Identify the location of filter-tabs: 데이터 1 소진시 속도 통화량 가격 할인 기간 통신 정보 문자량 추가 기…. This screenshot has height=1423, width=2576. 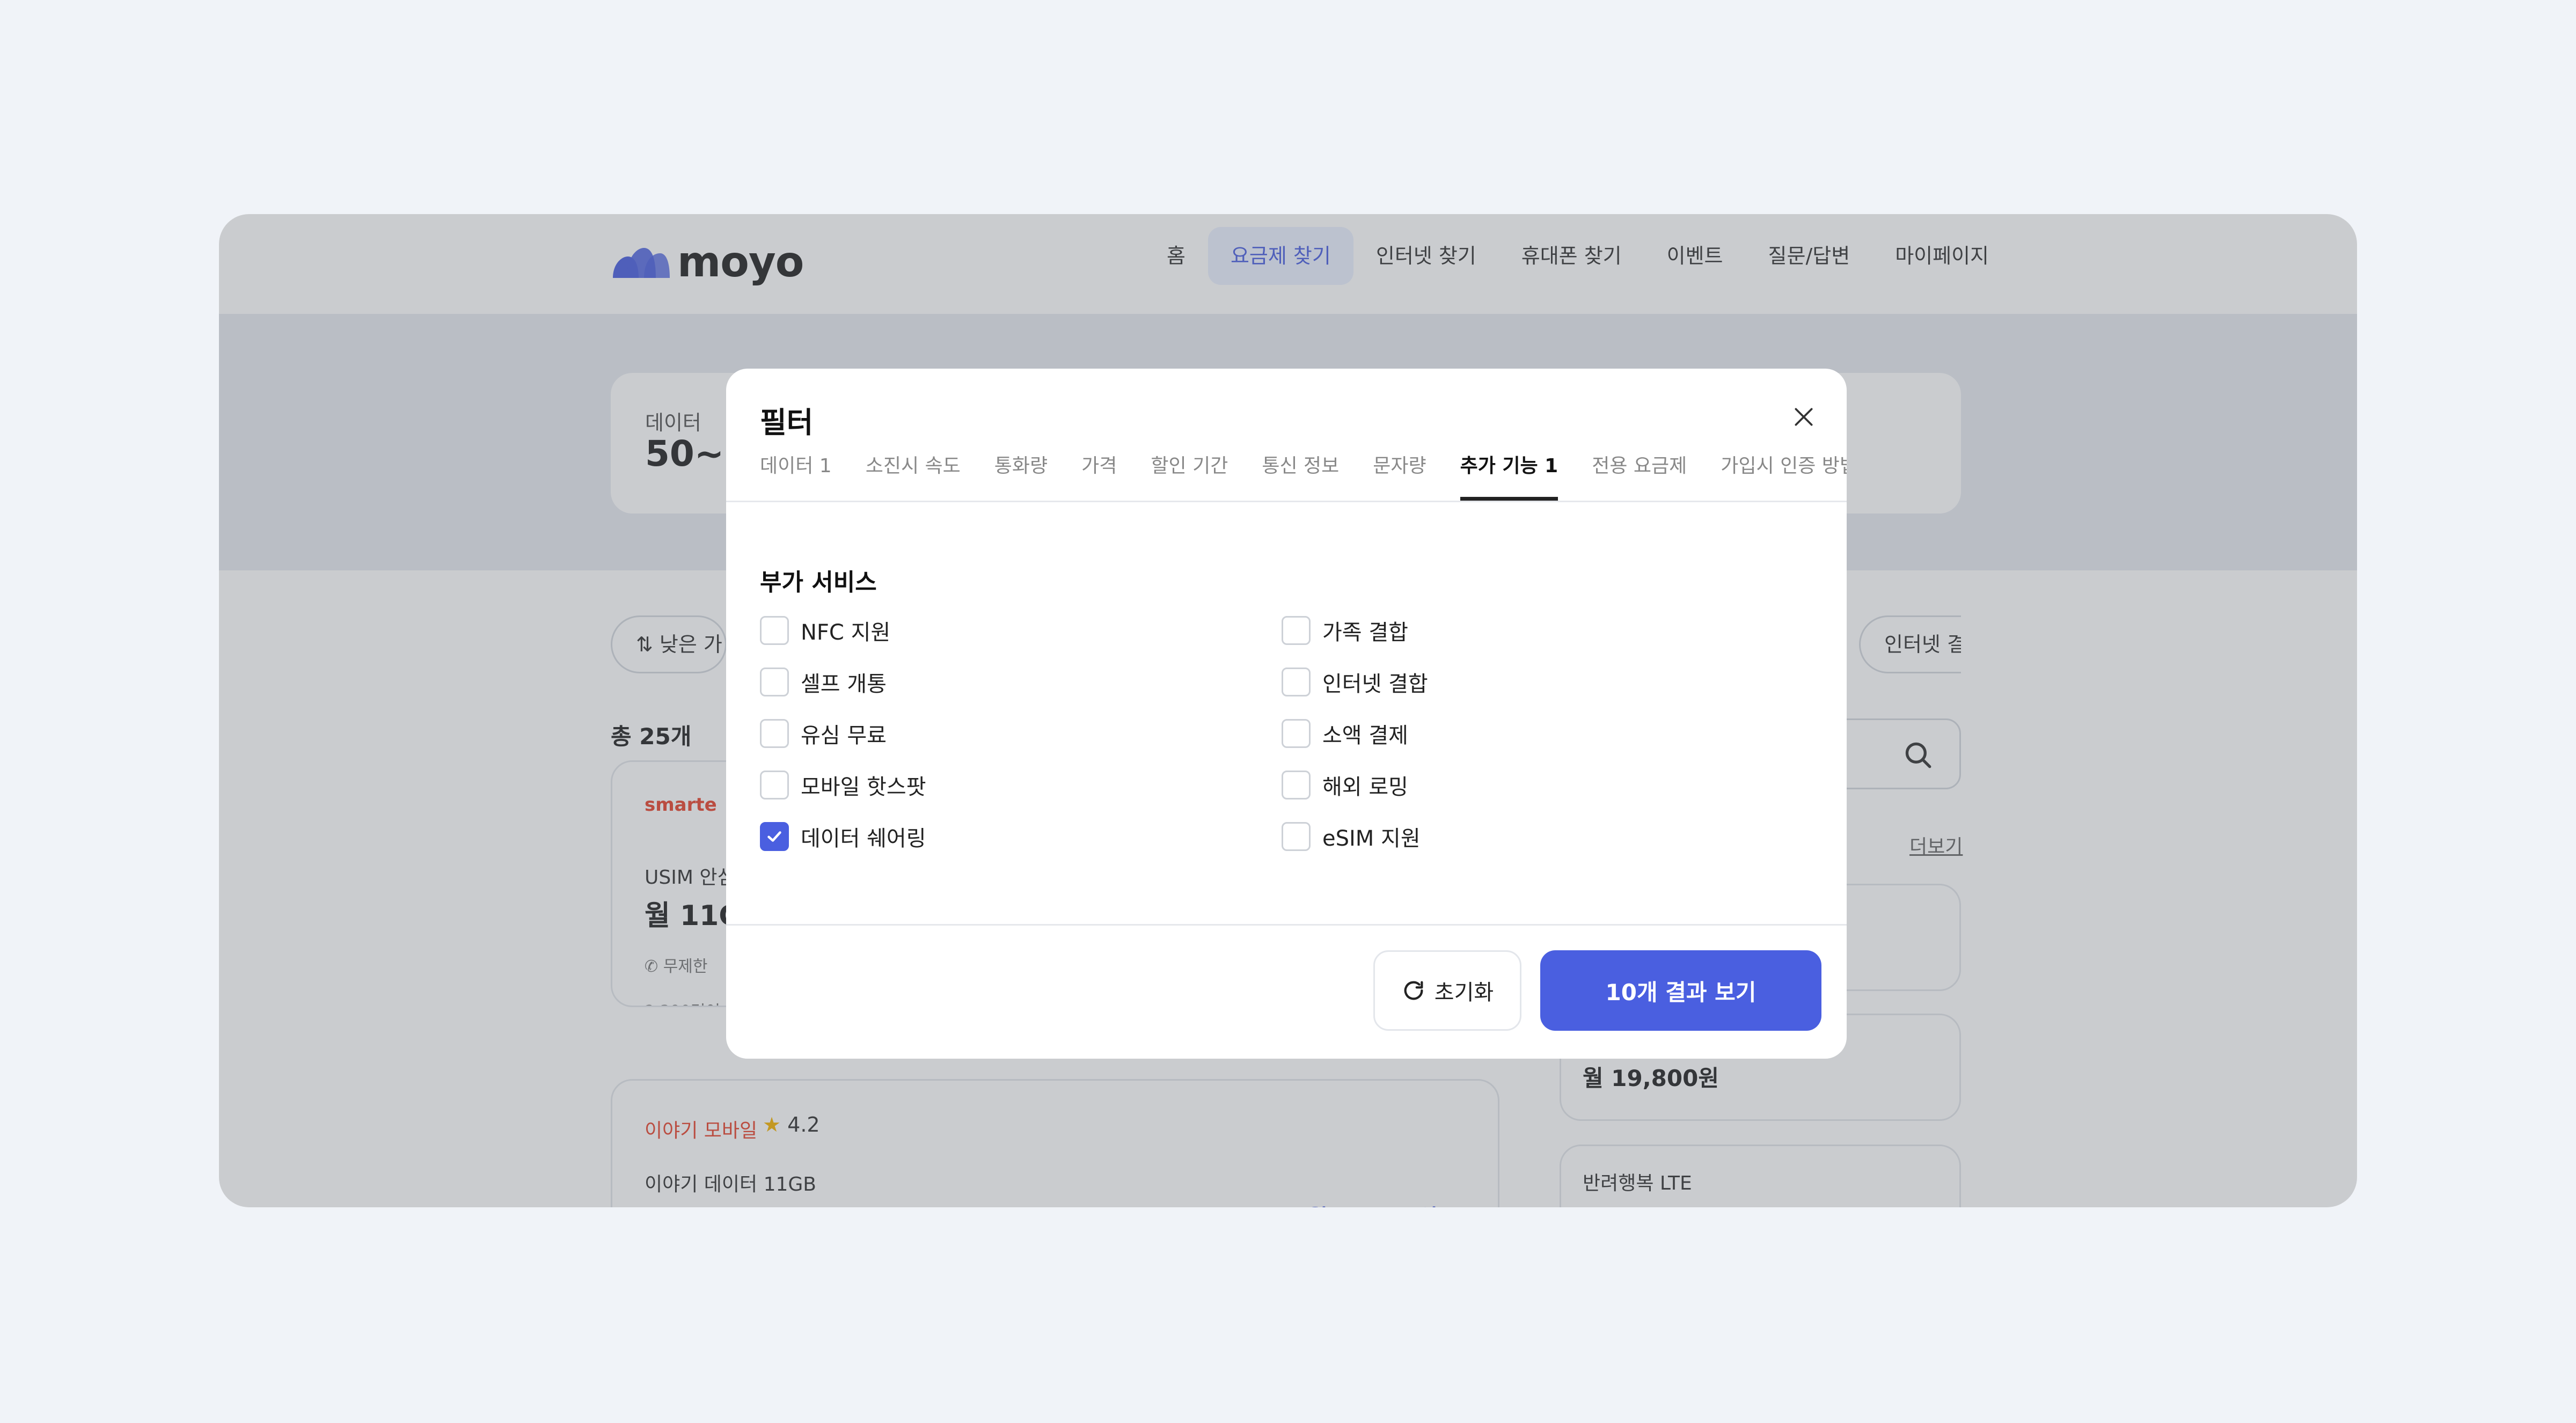
(1303, 475).